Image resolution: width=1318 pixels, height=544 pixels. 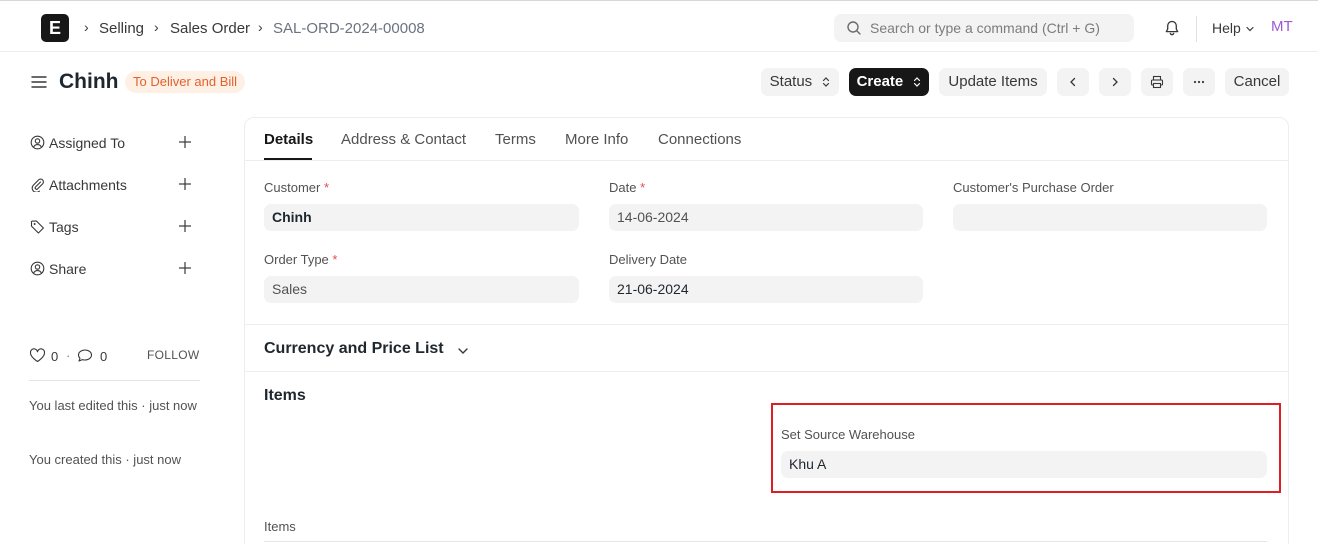 I want to click on user-avatar: MT, so click(x=1282, y=26).